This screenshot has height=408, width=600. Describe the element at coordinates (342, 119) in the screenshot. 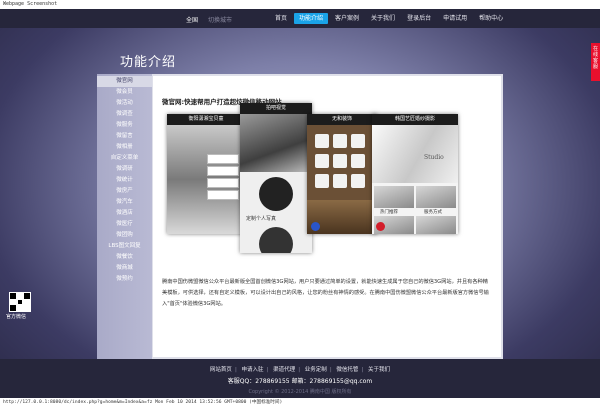

I see `phone-title: 无和装饰` at that location.